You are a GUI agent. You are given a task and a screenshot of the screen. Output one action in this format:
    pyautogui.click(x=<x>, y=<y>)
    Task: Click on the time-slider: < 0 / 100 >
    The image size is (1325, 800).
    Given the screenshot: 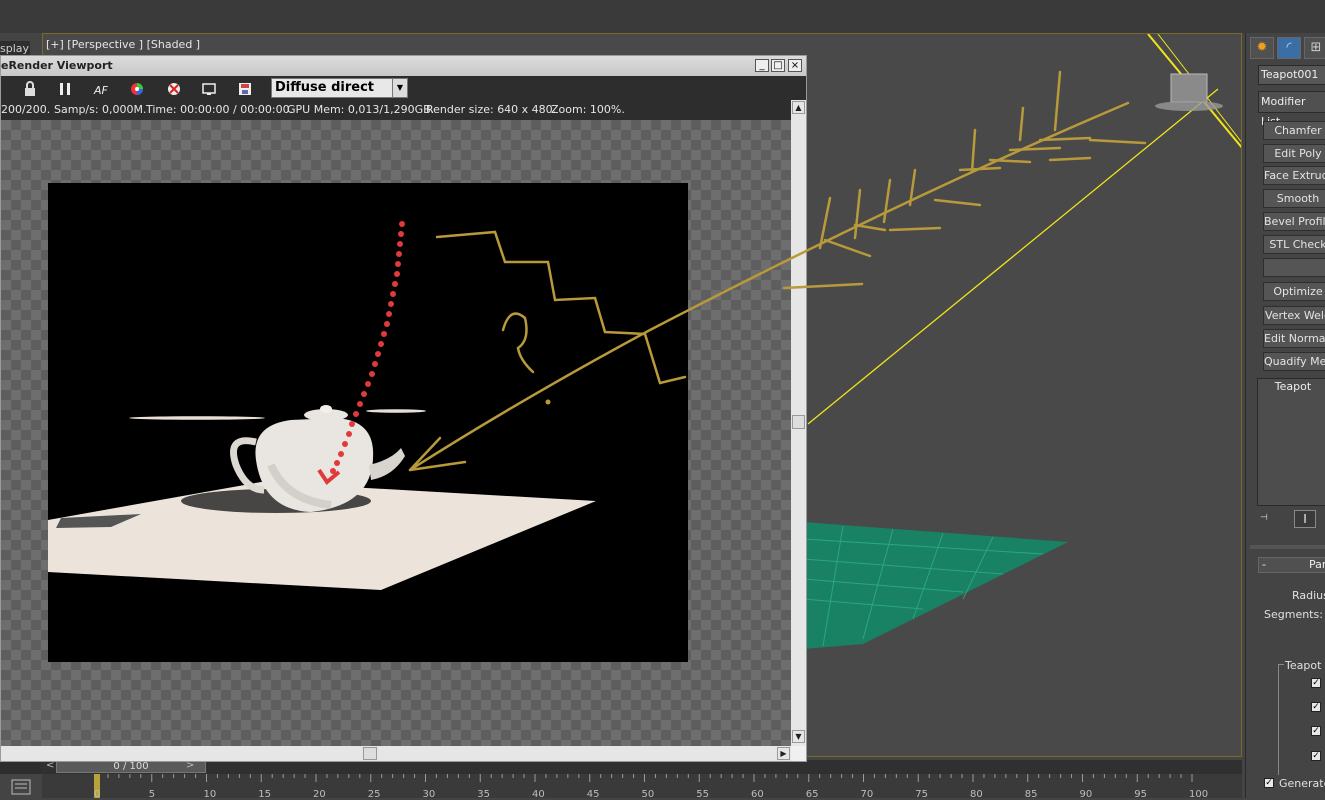 What is the action you would take?
    pyautogui.click(x=621, y=767)
    